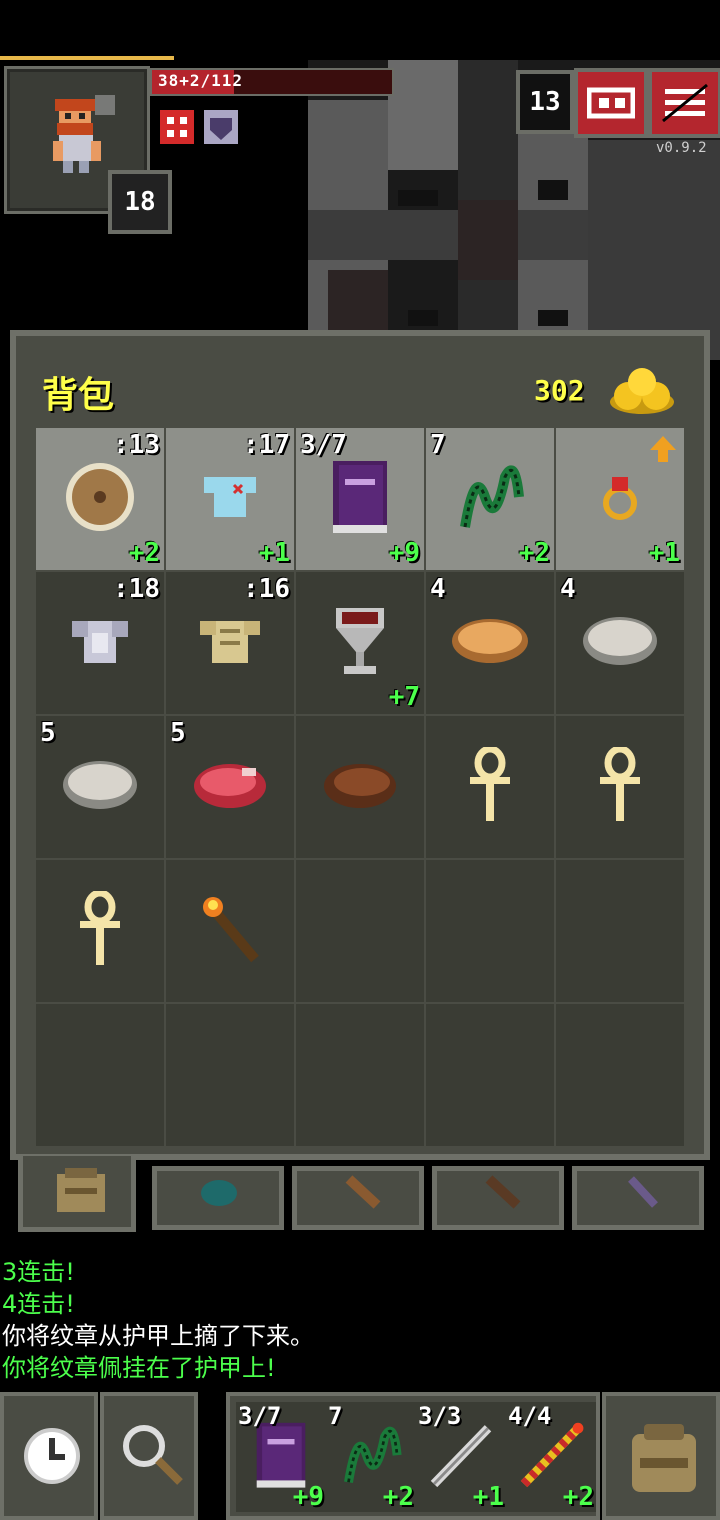 This screenshot has width=720, height=1520. I want to click on green-chain-icon, so click(490, 499).